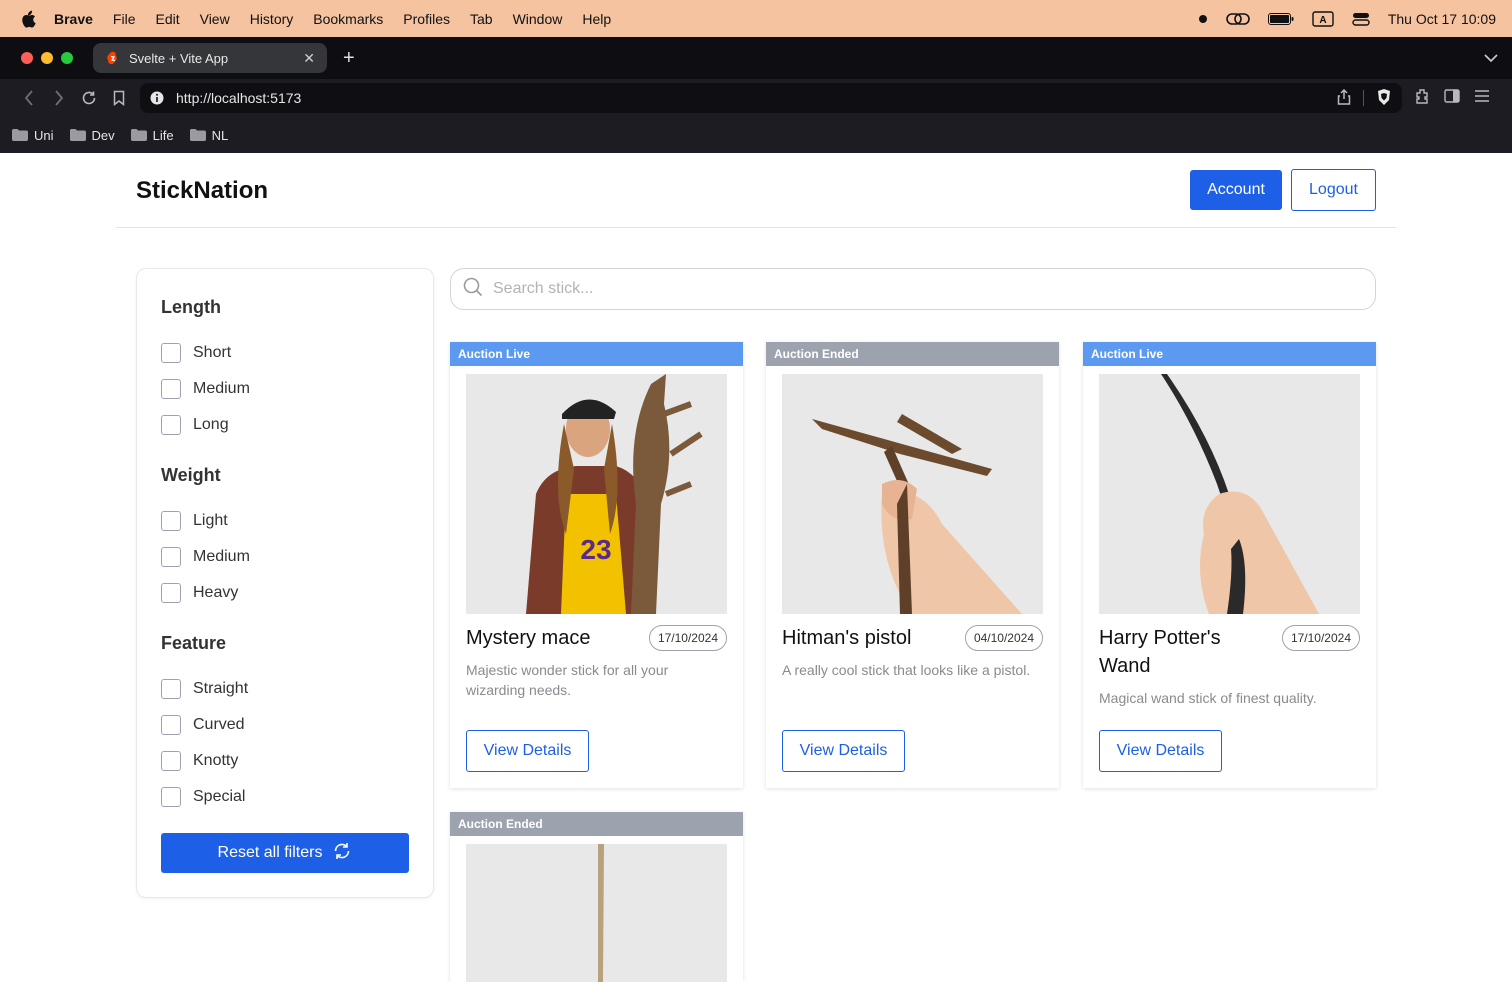 The height and width of the screenshot is (982, 1512). I want to click on share-icon, so click(1344, 98).